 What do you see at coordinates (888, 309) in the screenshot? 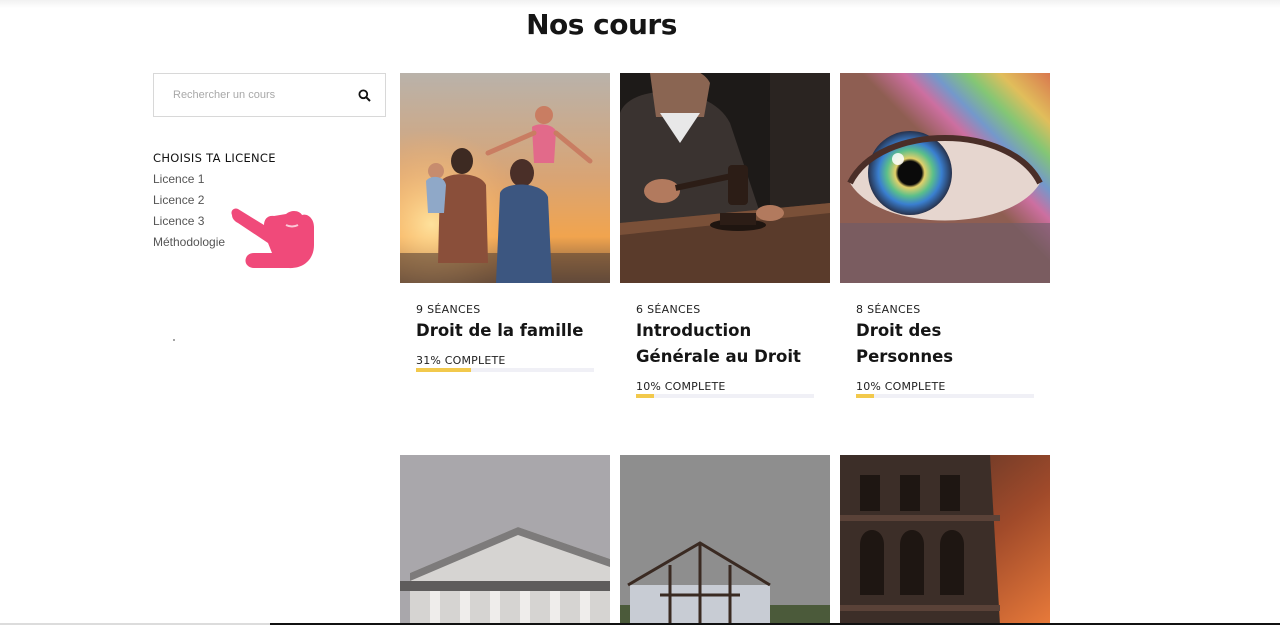
I see `course-sessions: 8 SÉANCES` at bounding box center [888, 309].